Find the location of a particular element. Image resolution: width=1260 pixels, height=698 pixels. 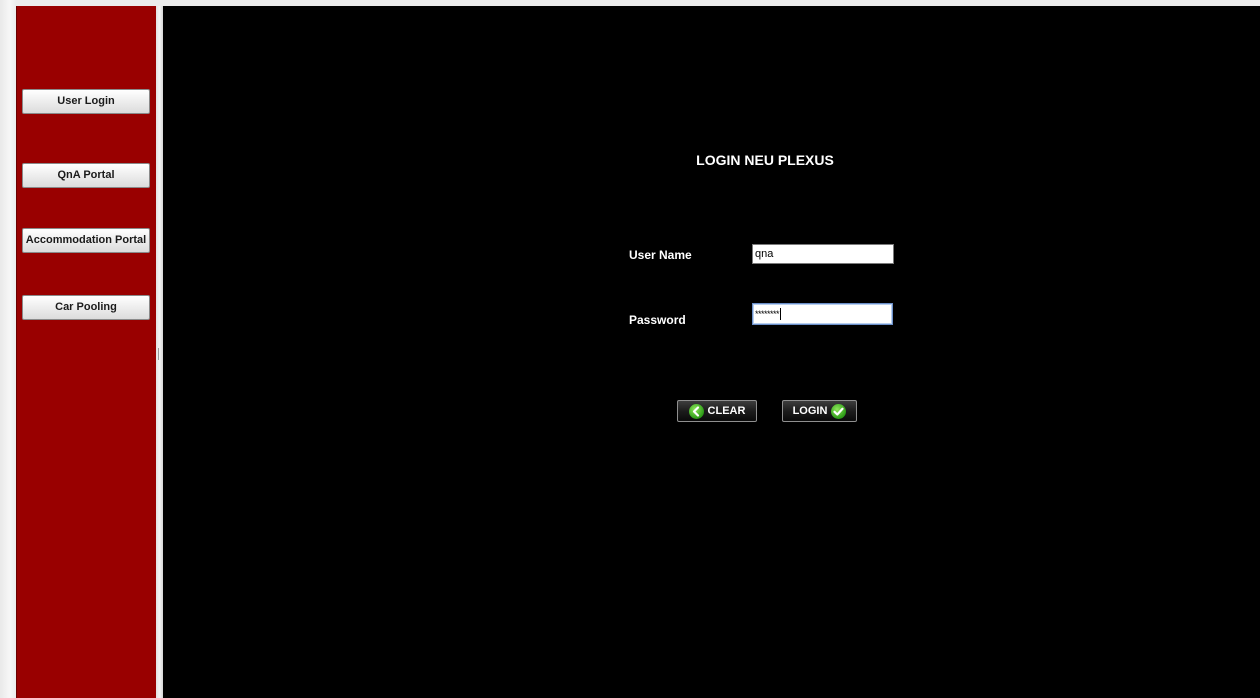

divider-grip-icon is located at coordinates (159, 354).